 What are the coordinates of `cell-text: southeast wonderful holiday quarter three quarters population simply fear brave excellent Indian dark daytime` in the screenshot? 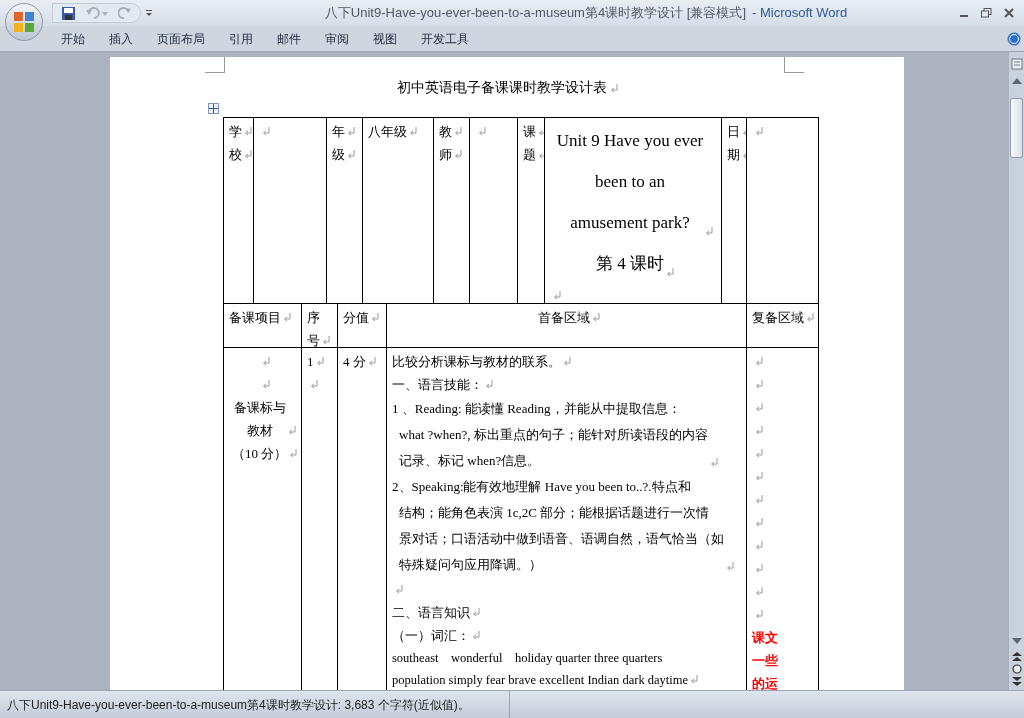 It's located at (540, 669).